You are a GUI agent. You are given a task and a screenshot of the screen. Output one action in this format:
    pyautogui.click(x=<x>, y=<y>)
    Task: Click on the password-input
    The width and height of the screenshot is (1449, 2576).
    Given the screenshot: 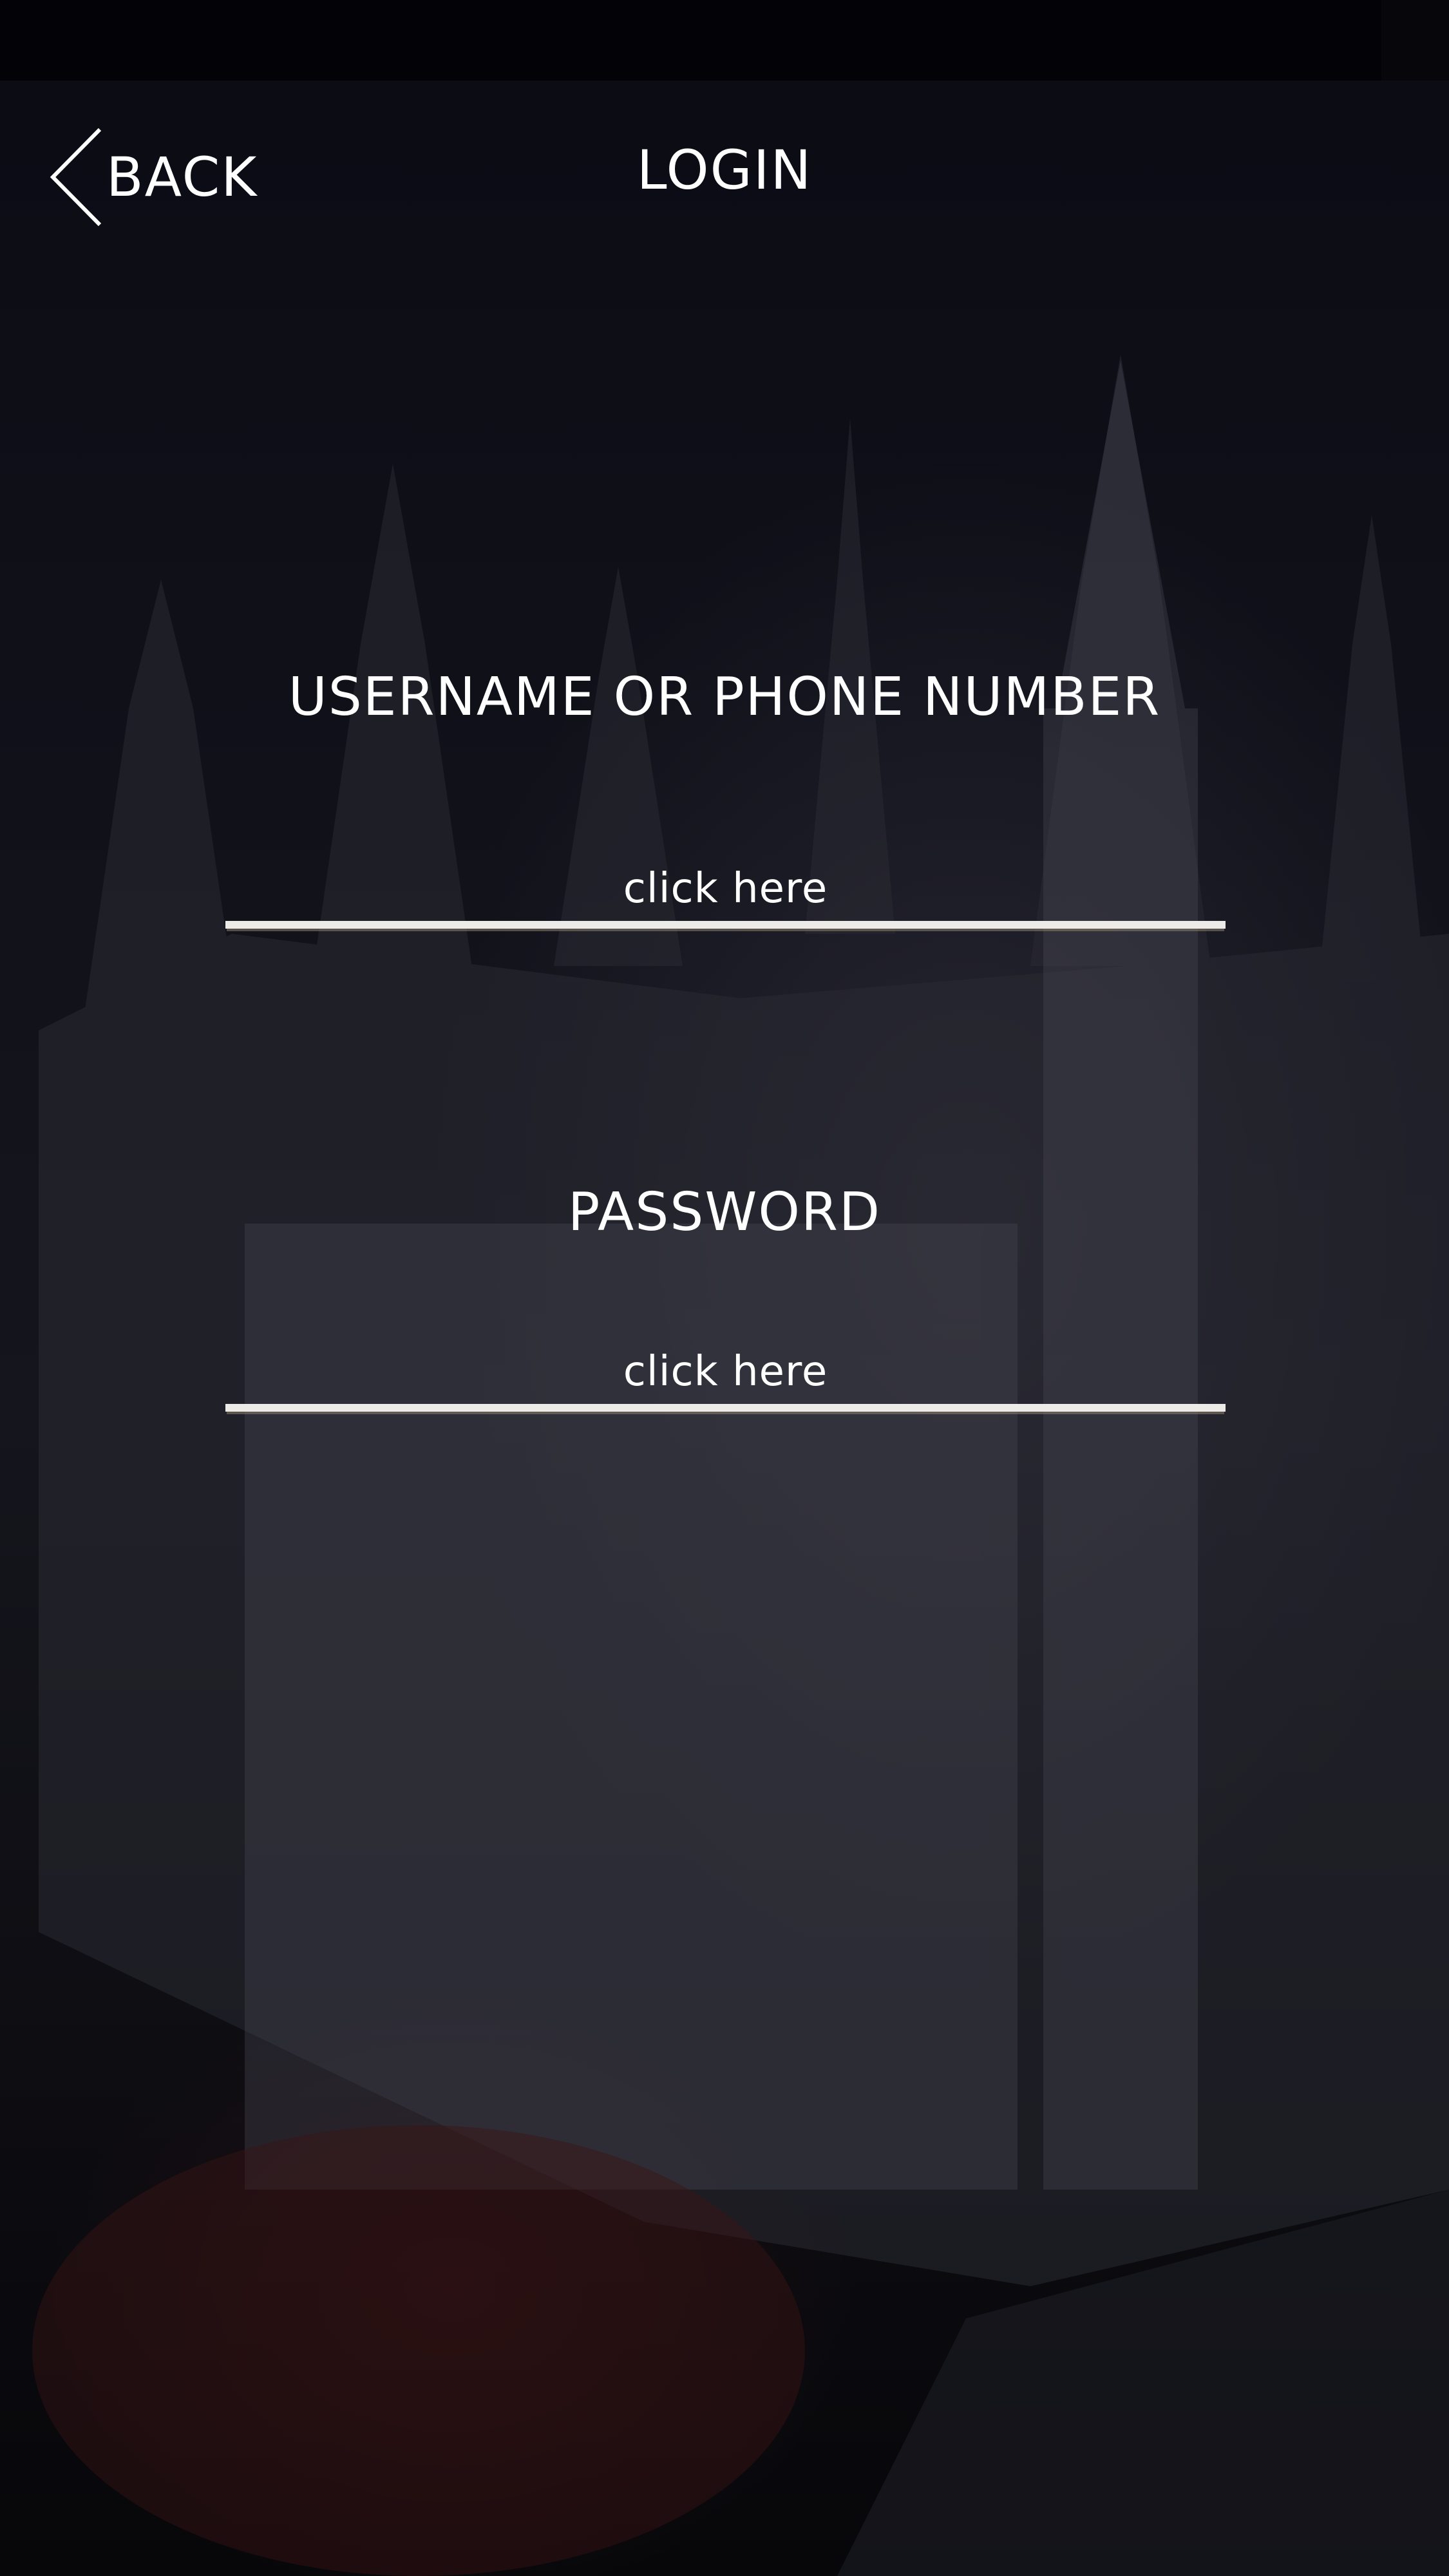 What is the action you would take?
    pyautogui.click(x=725, y=1376)
    